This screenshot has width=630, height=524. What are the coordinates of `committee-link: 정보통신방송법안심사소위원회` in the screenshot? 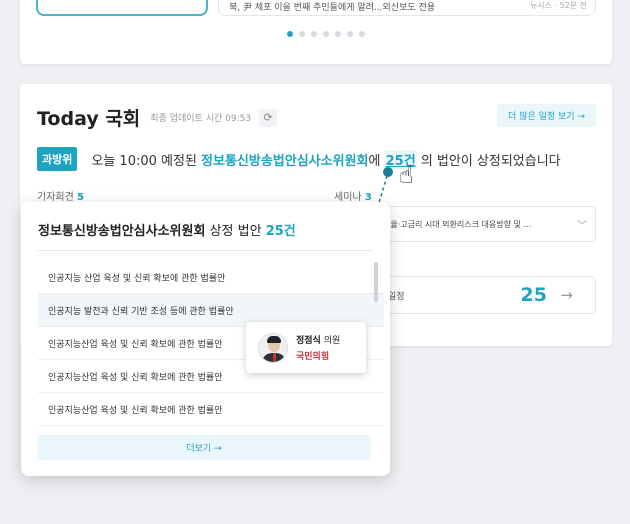 It's located at (284, 159).